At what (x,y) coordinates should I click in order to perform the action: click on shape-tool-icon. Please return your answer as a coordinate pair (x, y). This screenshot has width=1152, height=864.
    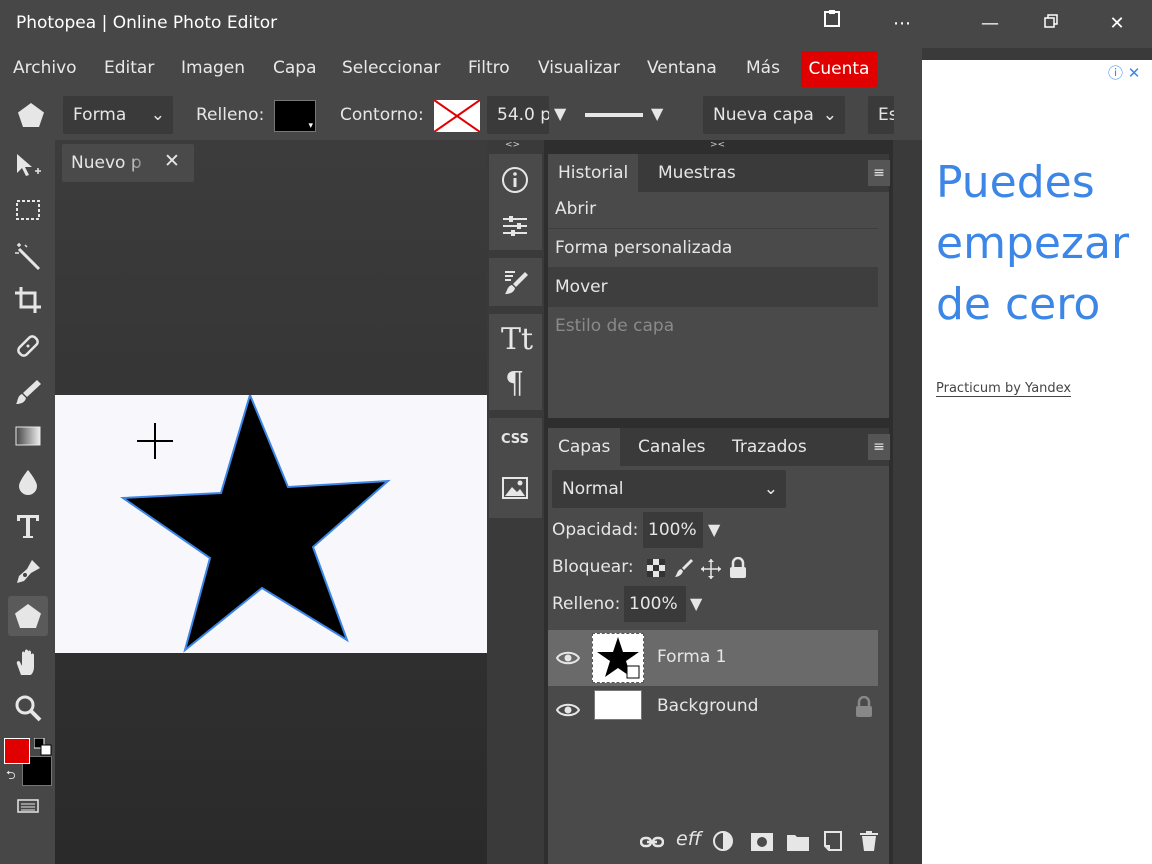
    Looking at the image, I should click on (28, 616).